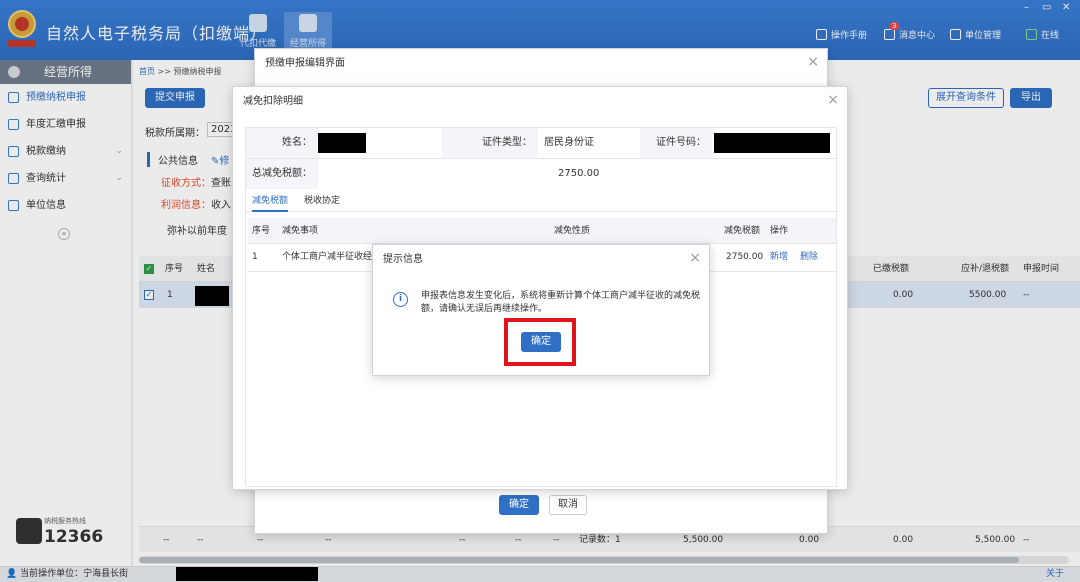 This screenshot has width=1080, height=582. Describe the element at coordinates (541, 143) in the screenshot. I see `identity-row: 姓名： 证件类型： 居民身份证 证件号码：` at that location.